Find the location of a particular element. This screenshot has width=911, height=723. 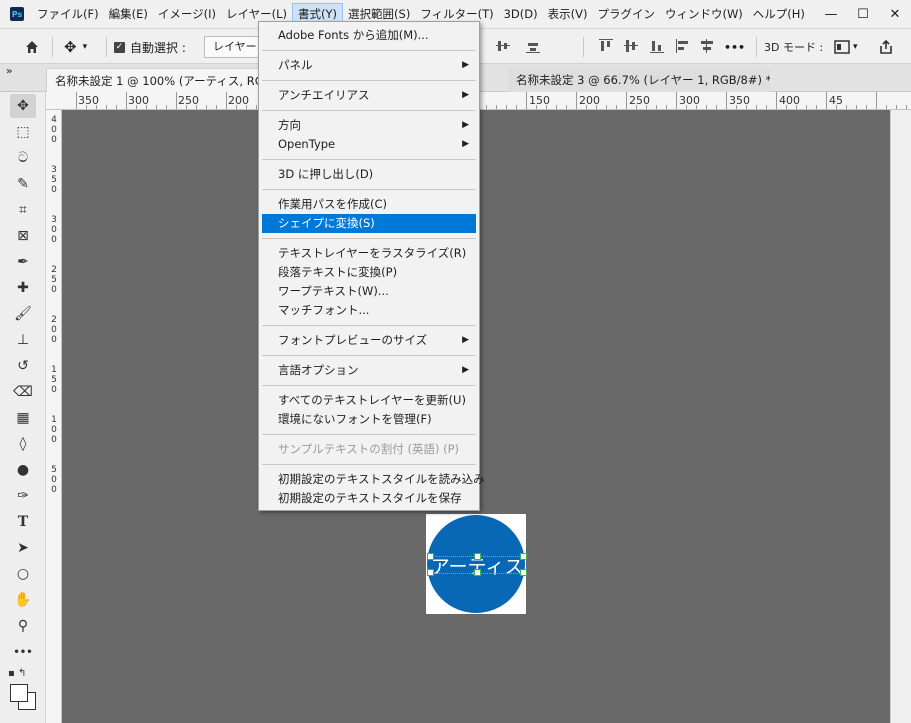

menu-item: ヘルプ(H) is located at coordinates (779, 14).